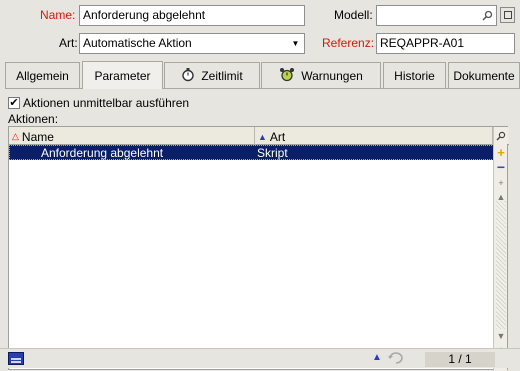 The image size is (520, 371). What do you see at coordinates (106, 103) in the screenshot?
I see `execute-immediately-label: Aktionen unmittelbar ausführen` at bounding box center [106, 103].